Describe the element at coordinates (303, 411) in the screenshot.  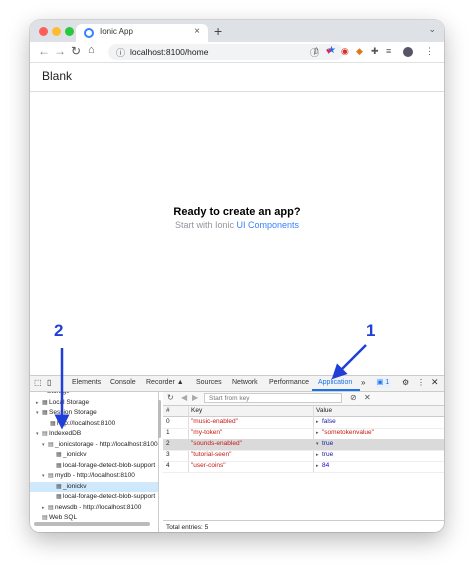
I see `table-header: # Key Value` at that location.